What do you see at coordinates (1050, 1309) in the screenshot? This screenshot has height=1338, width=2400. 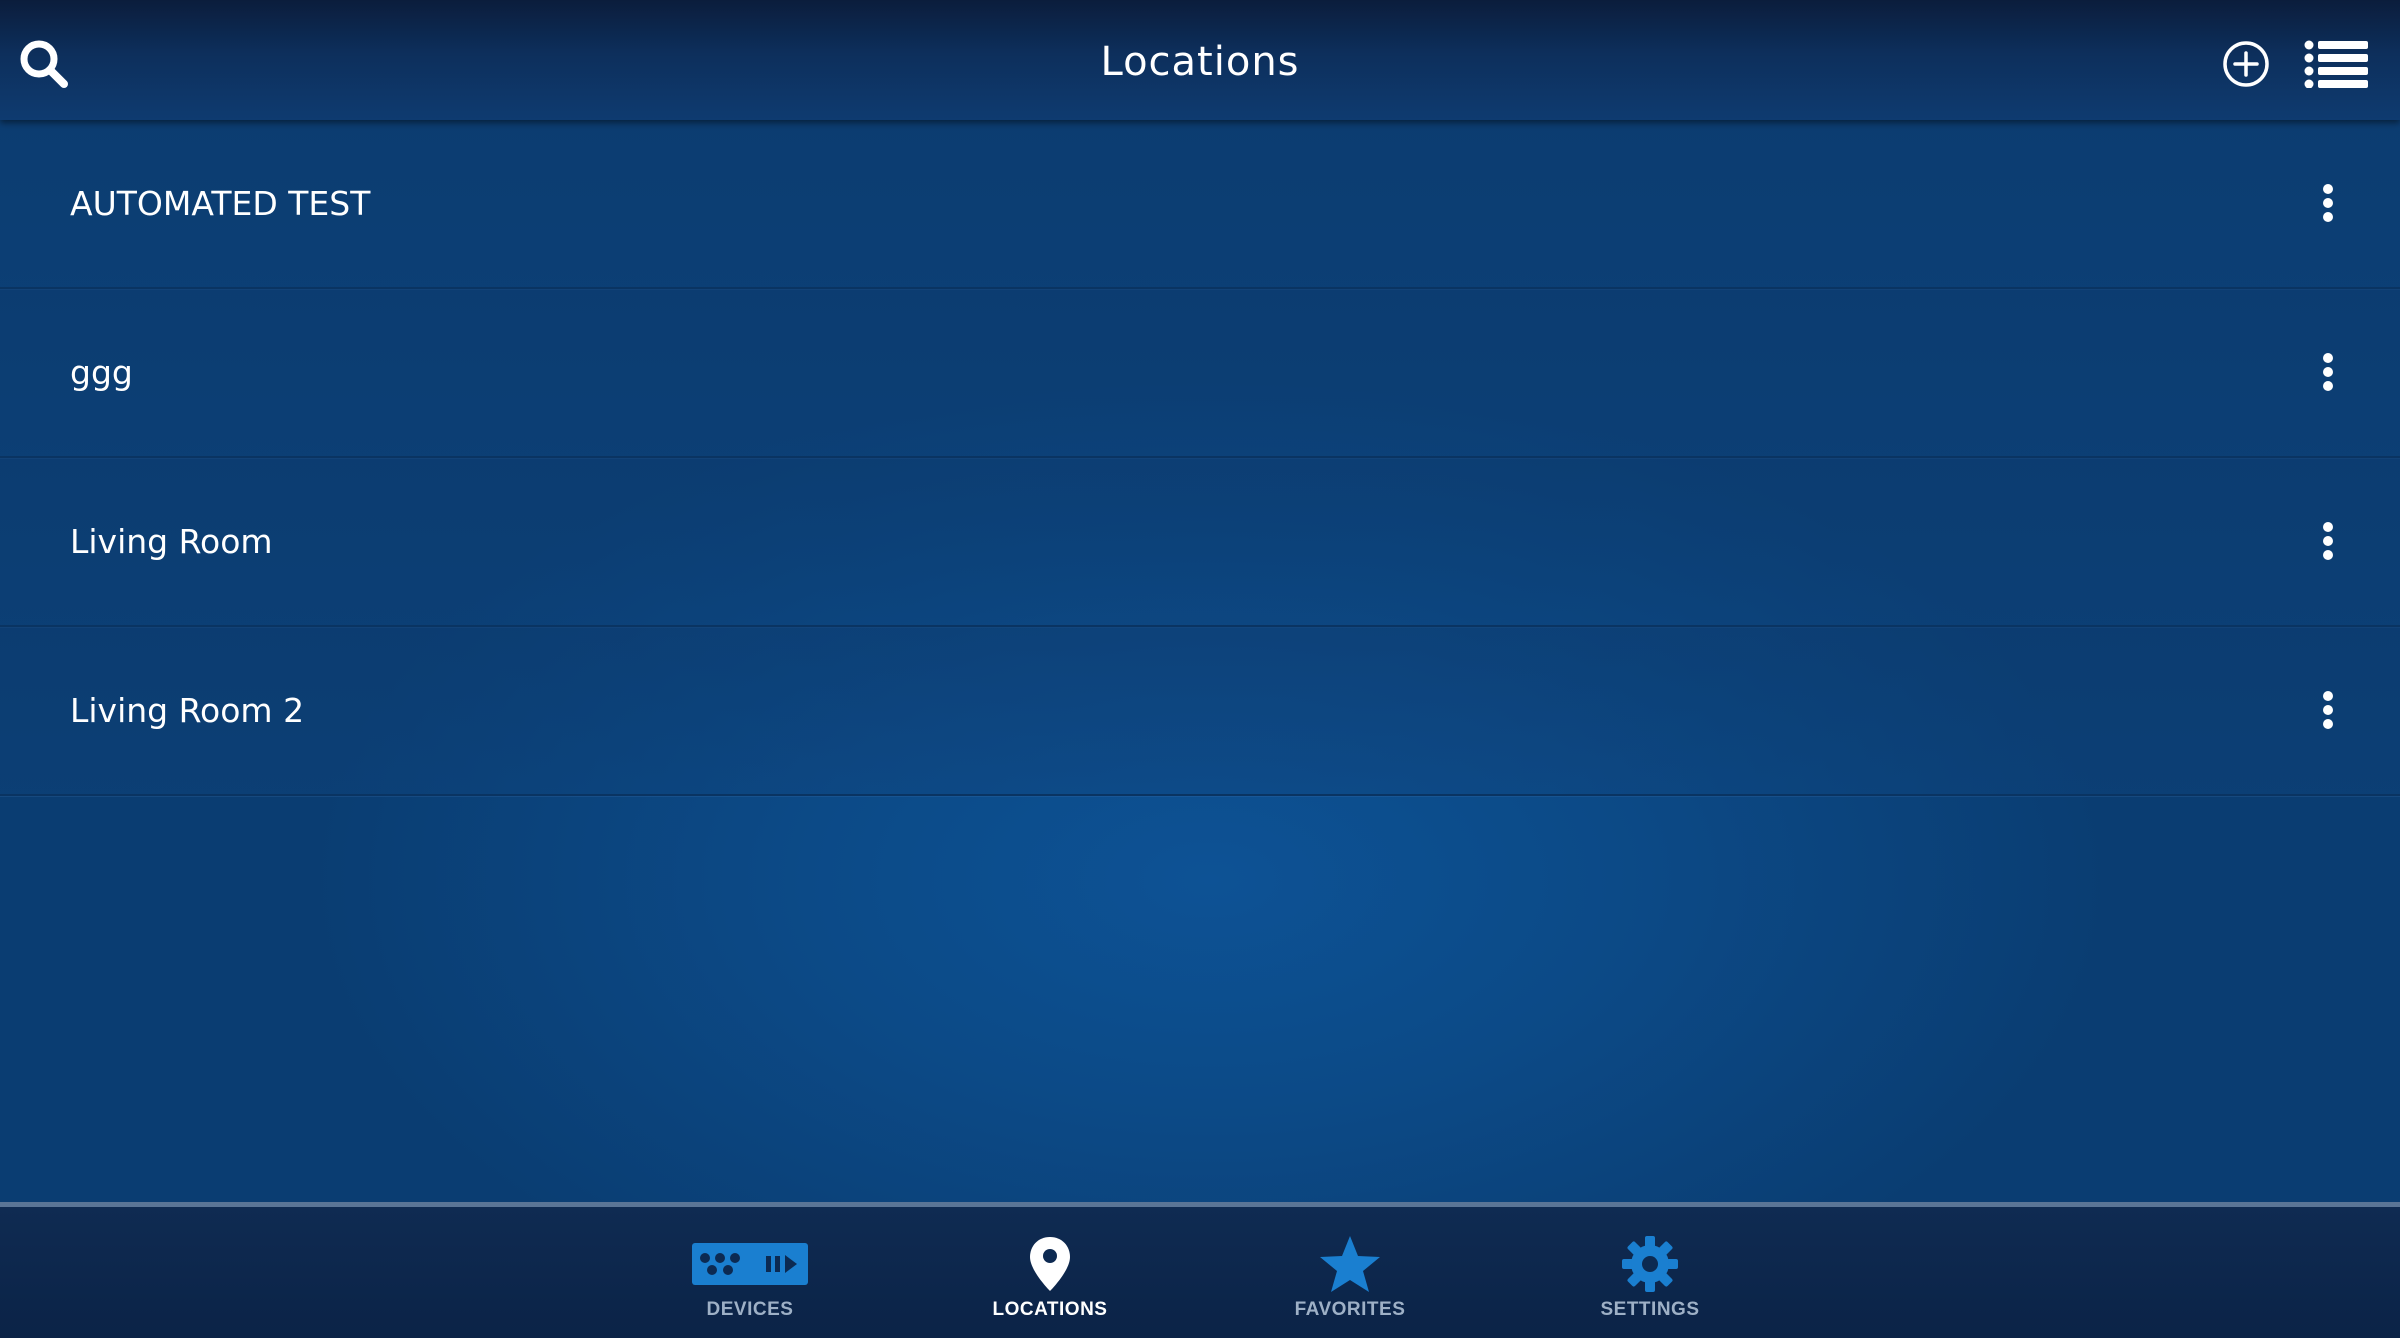 I see `tab-label: LOCATIONS` at bounding box center [1050, 1309].